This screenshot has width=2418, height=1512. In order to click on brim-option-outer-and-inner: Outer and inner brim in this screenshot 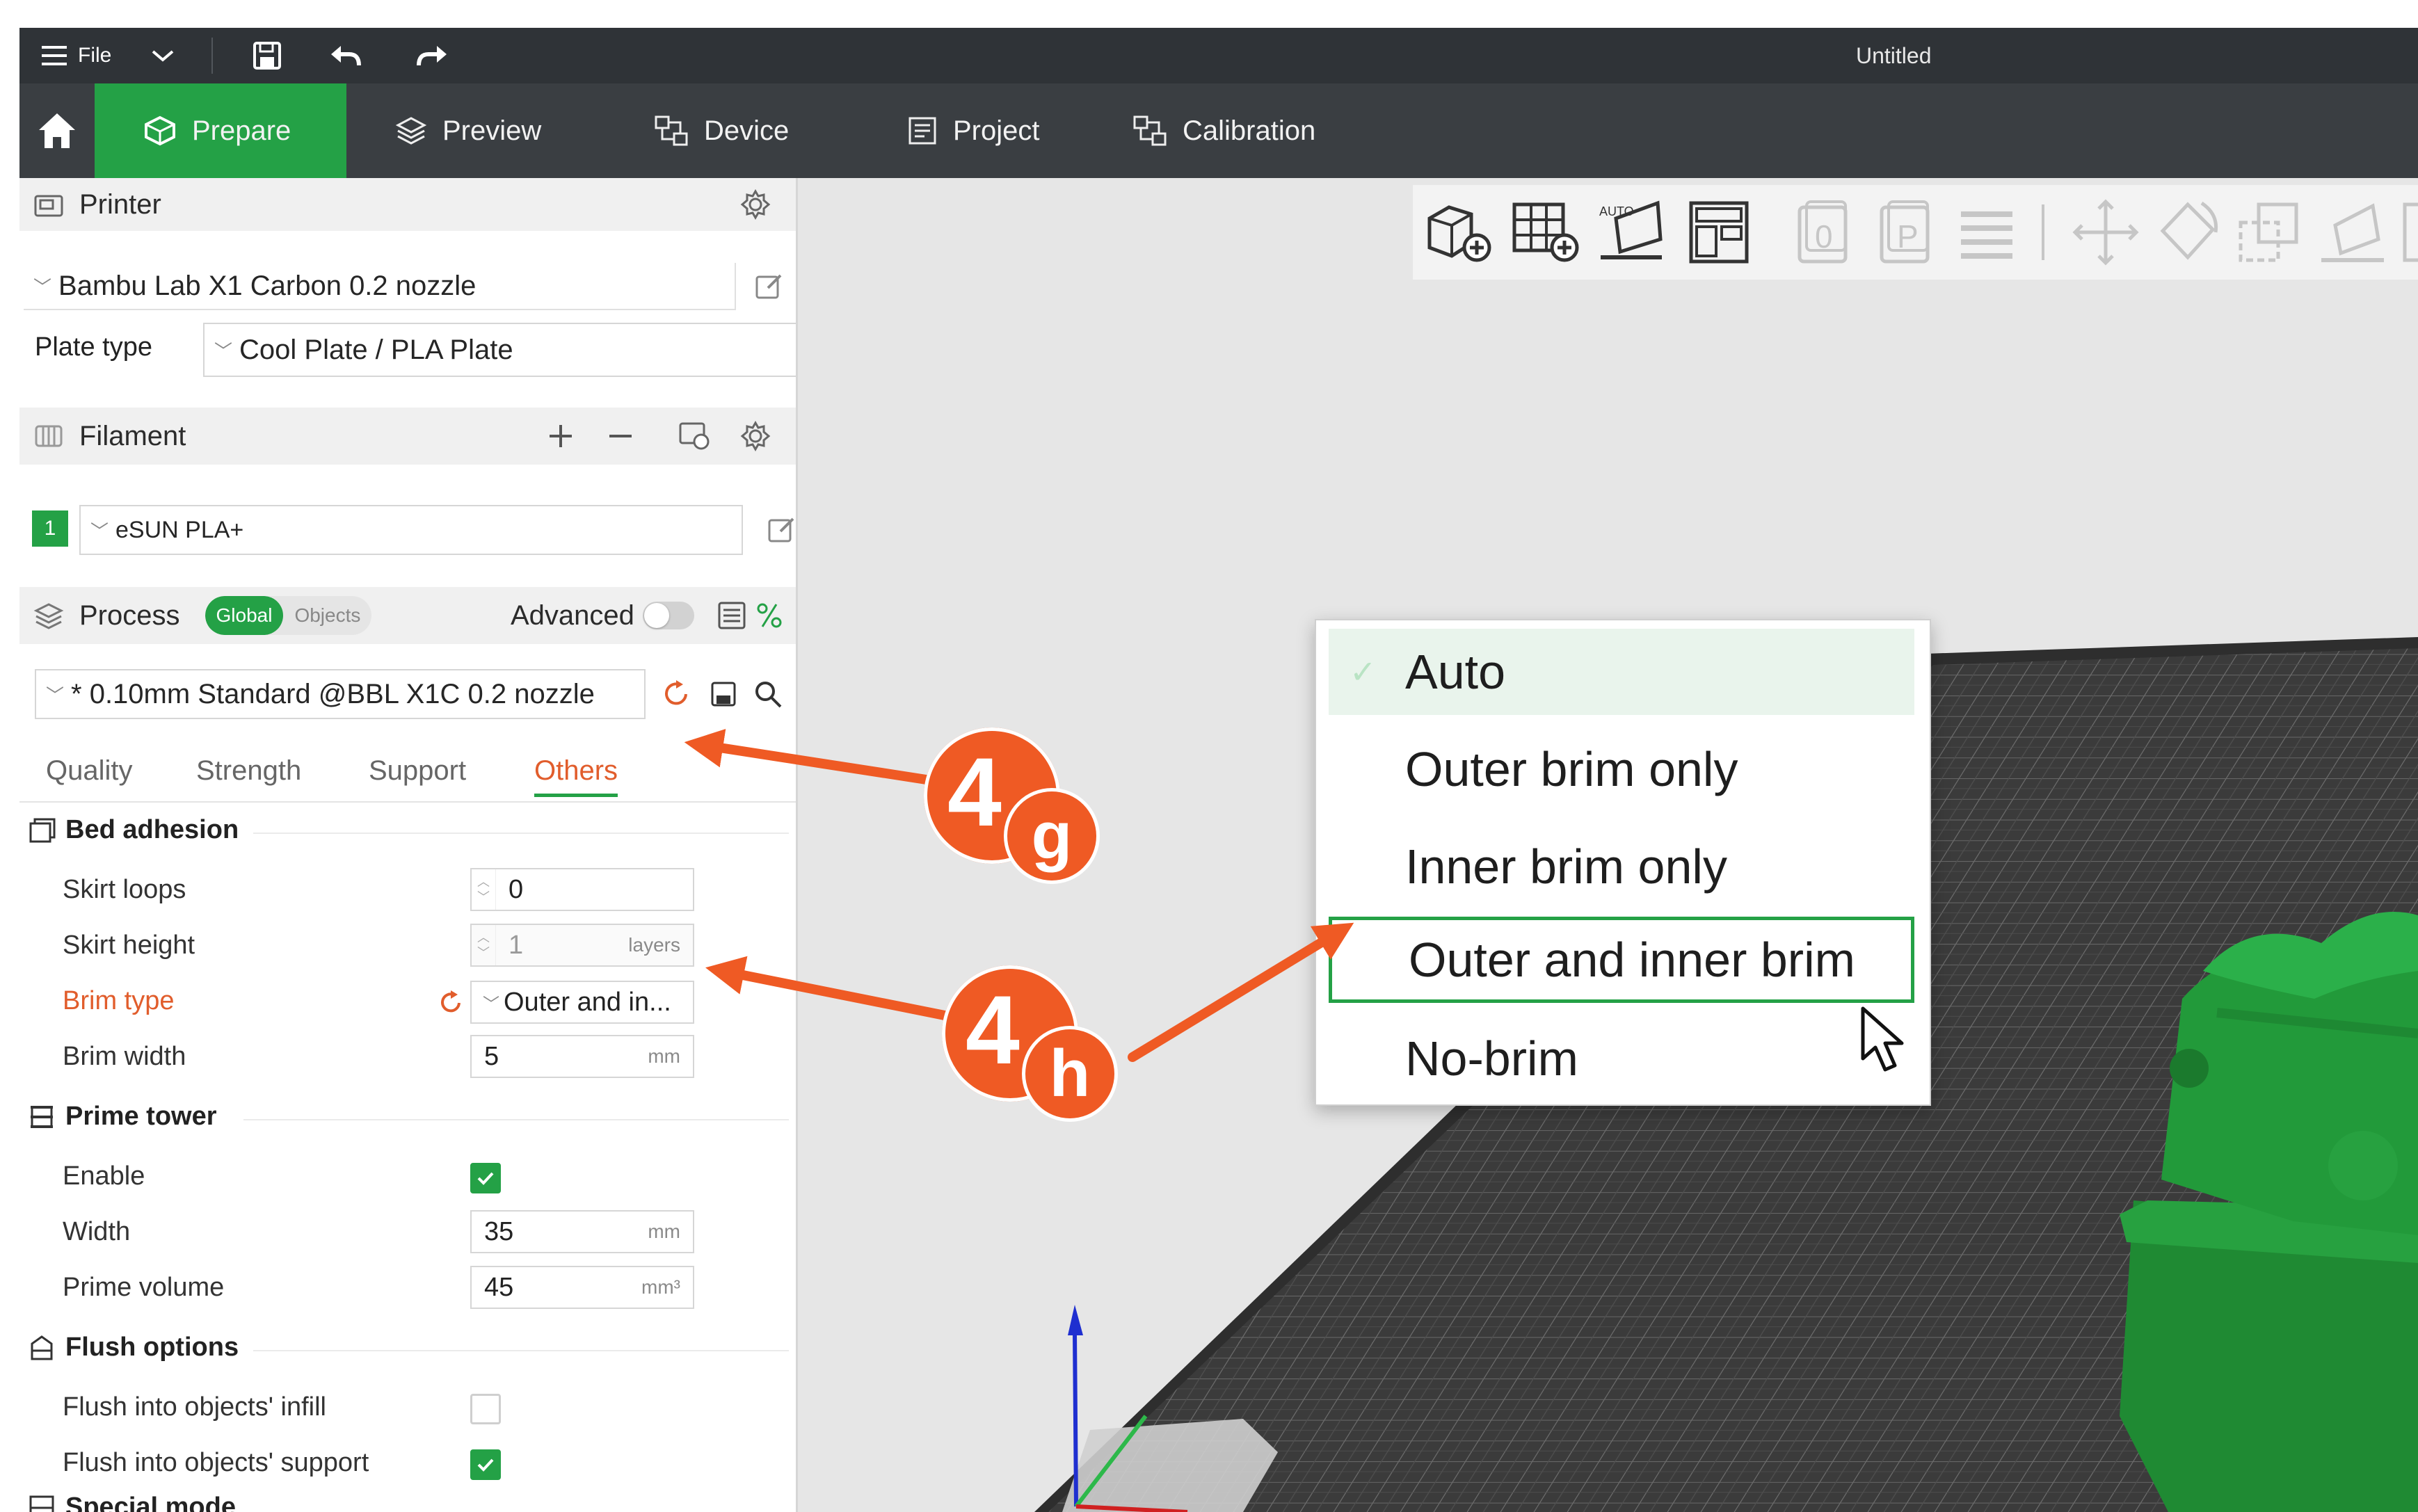, I will do `click(1621, 960)`.